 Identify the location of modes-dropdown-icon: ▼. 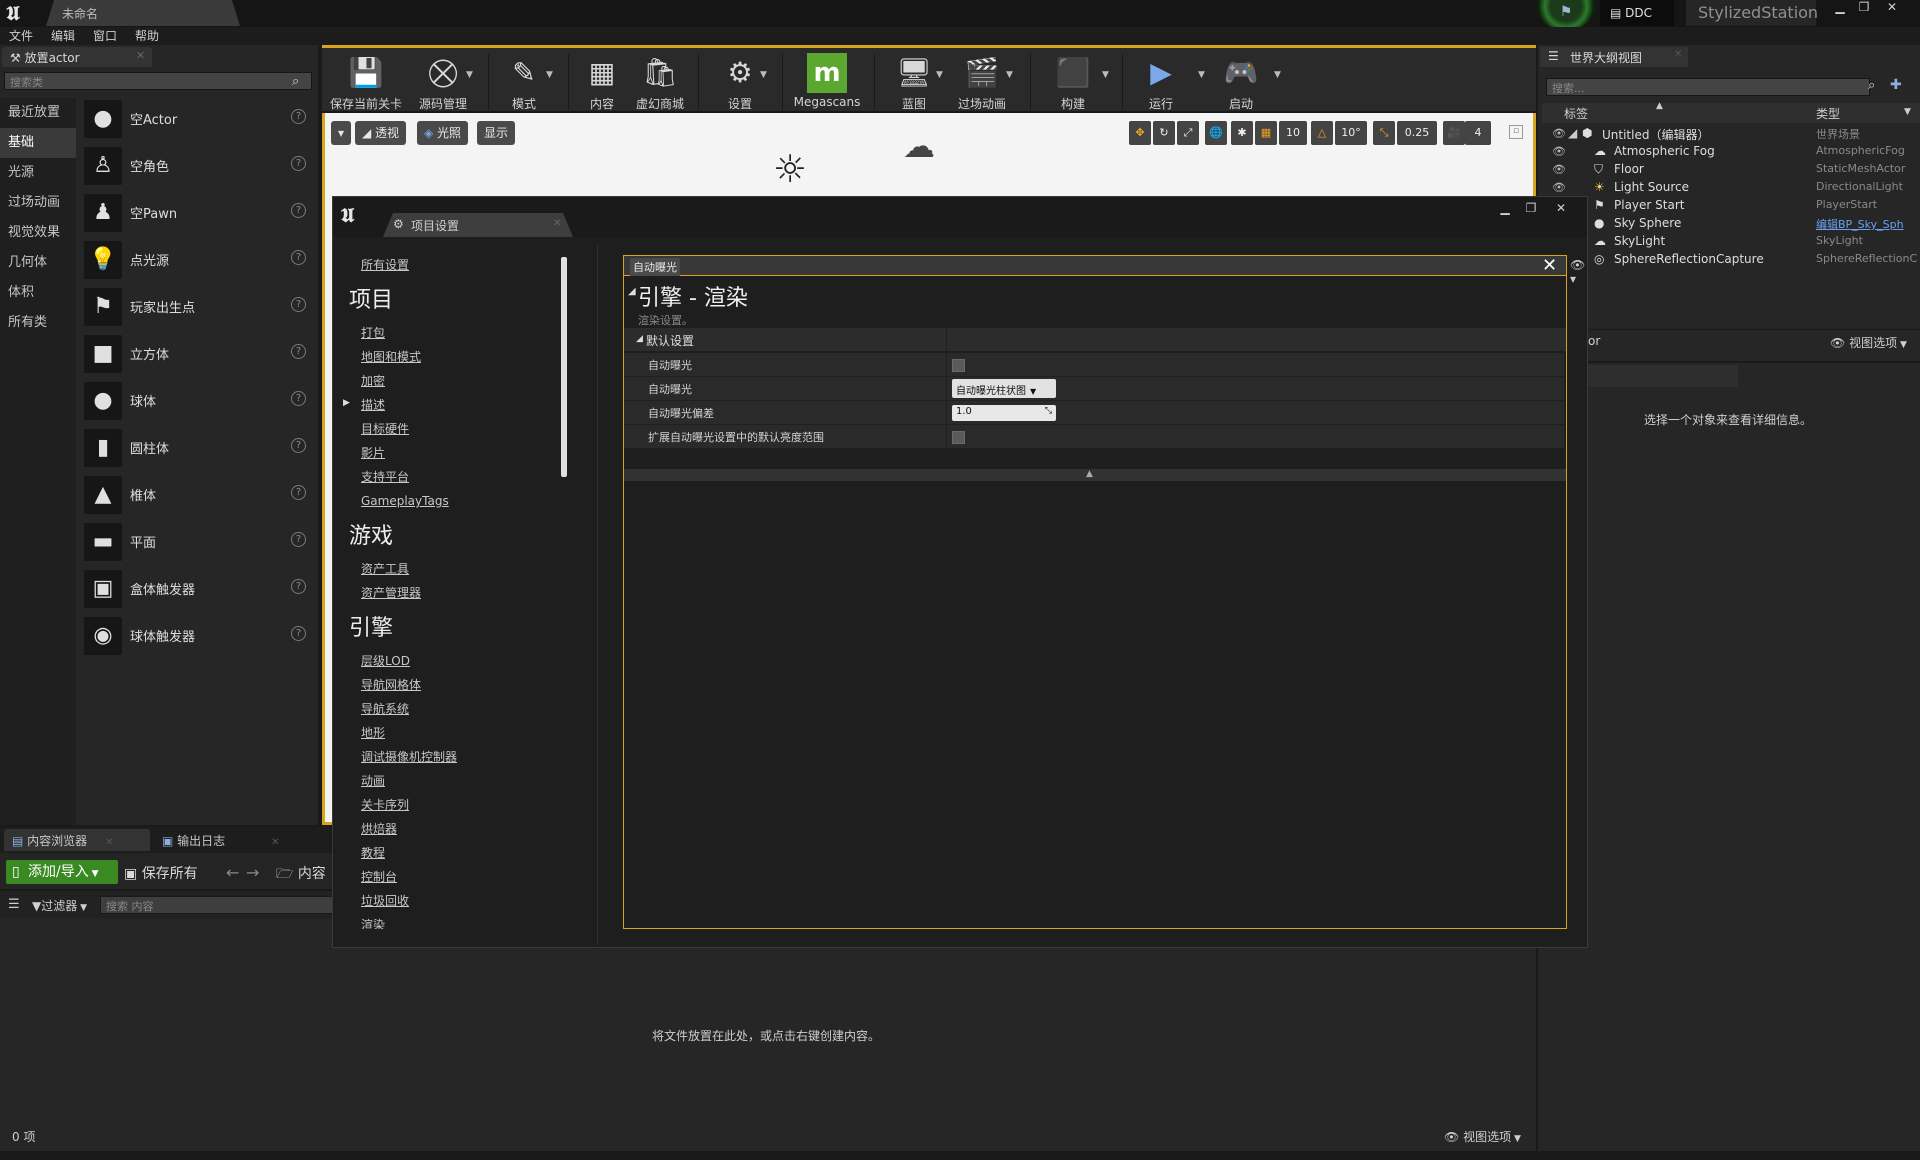
(549, 75).